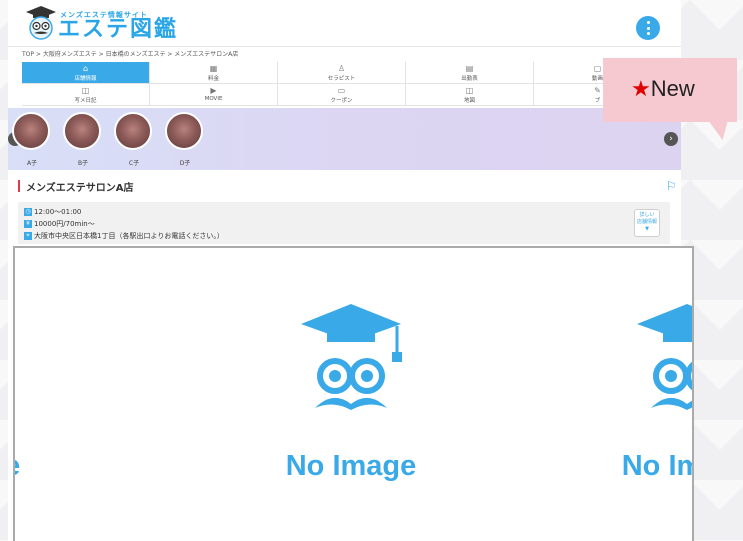  Describe the element at coordinates (28, 236) in the screenshot. I see `location-icon: ⌖` at that location.